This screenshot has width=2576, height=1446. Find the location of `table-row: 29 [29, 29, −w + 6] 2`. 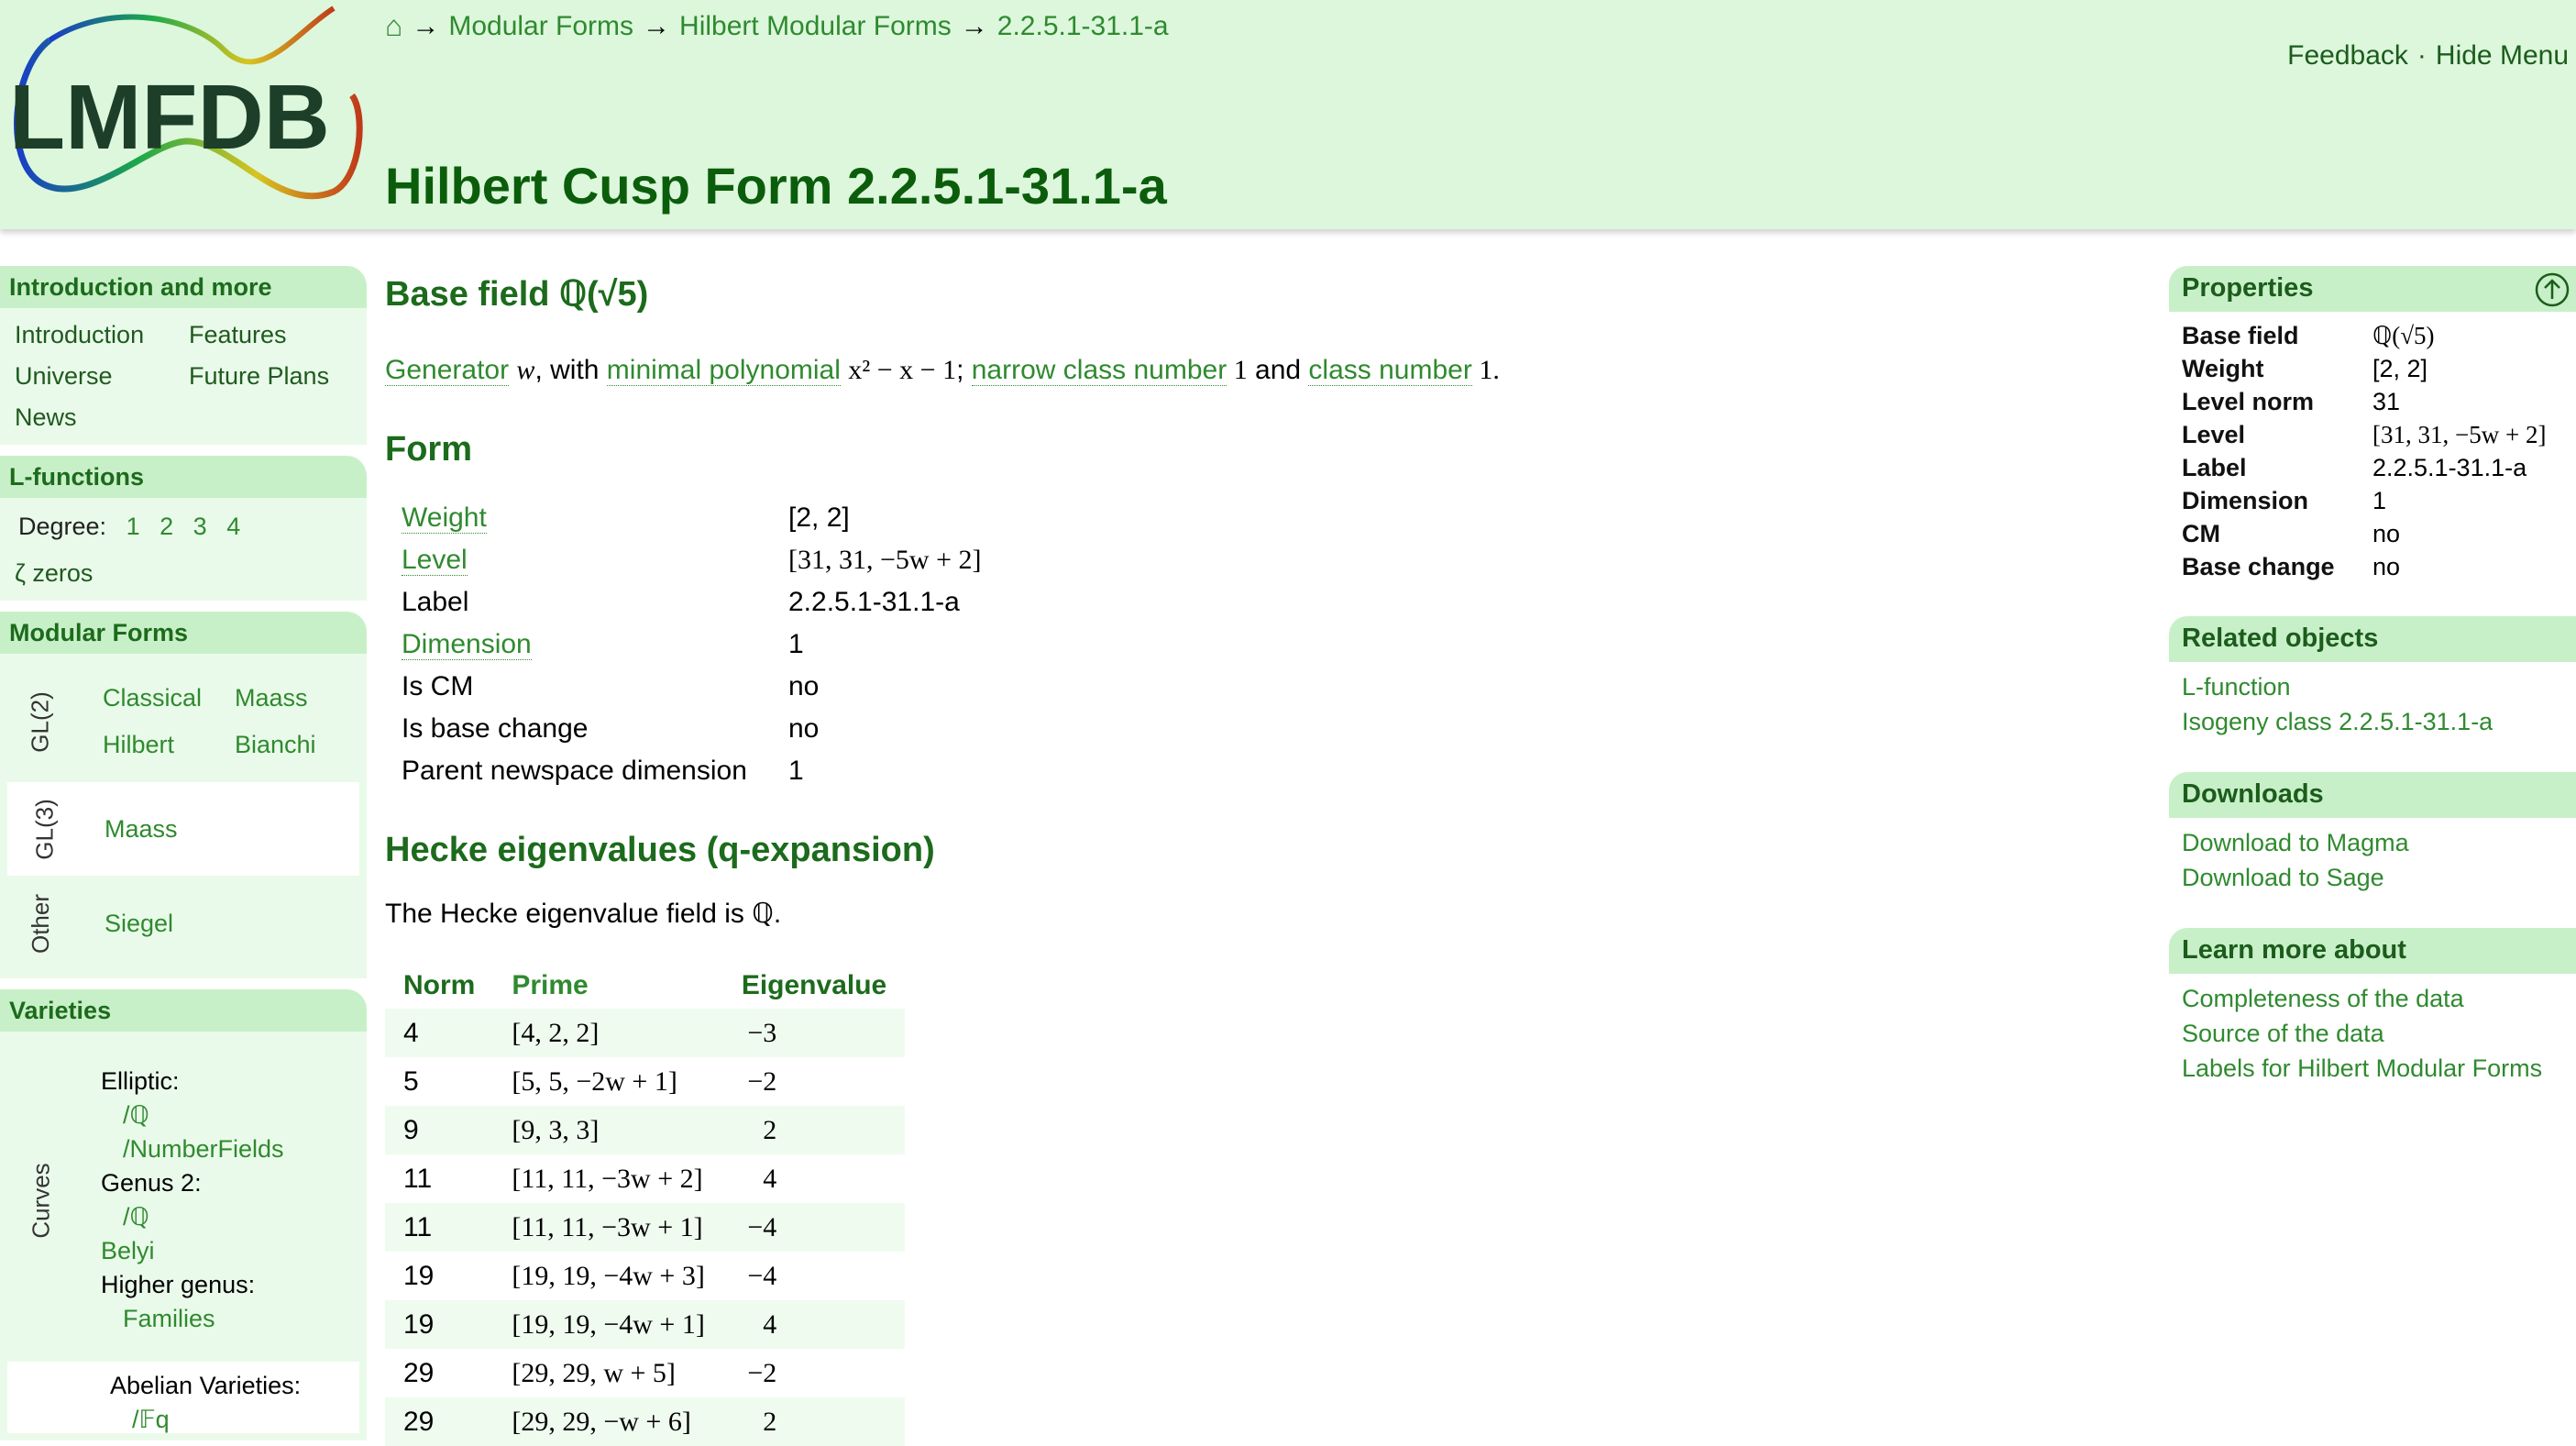

table-row: 29 [29, 29, −w + 6] 2 is located at coordinates (645, 1421).